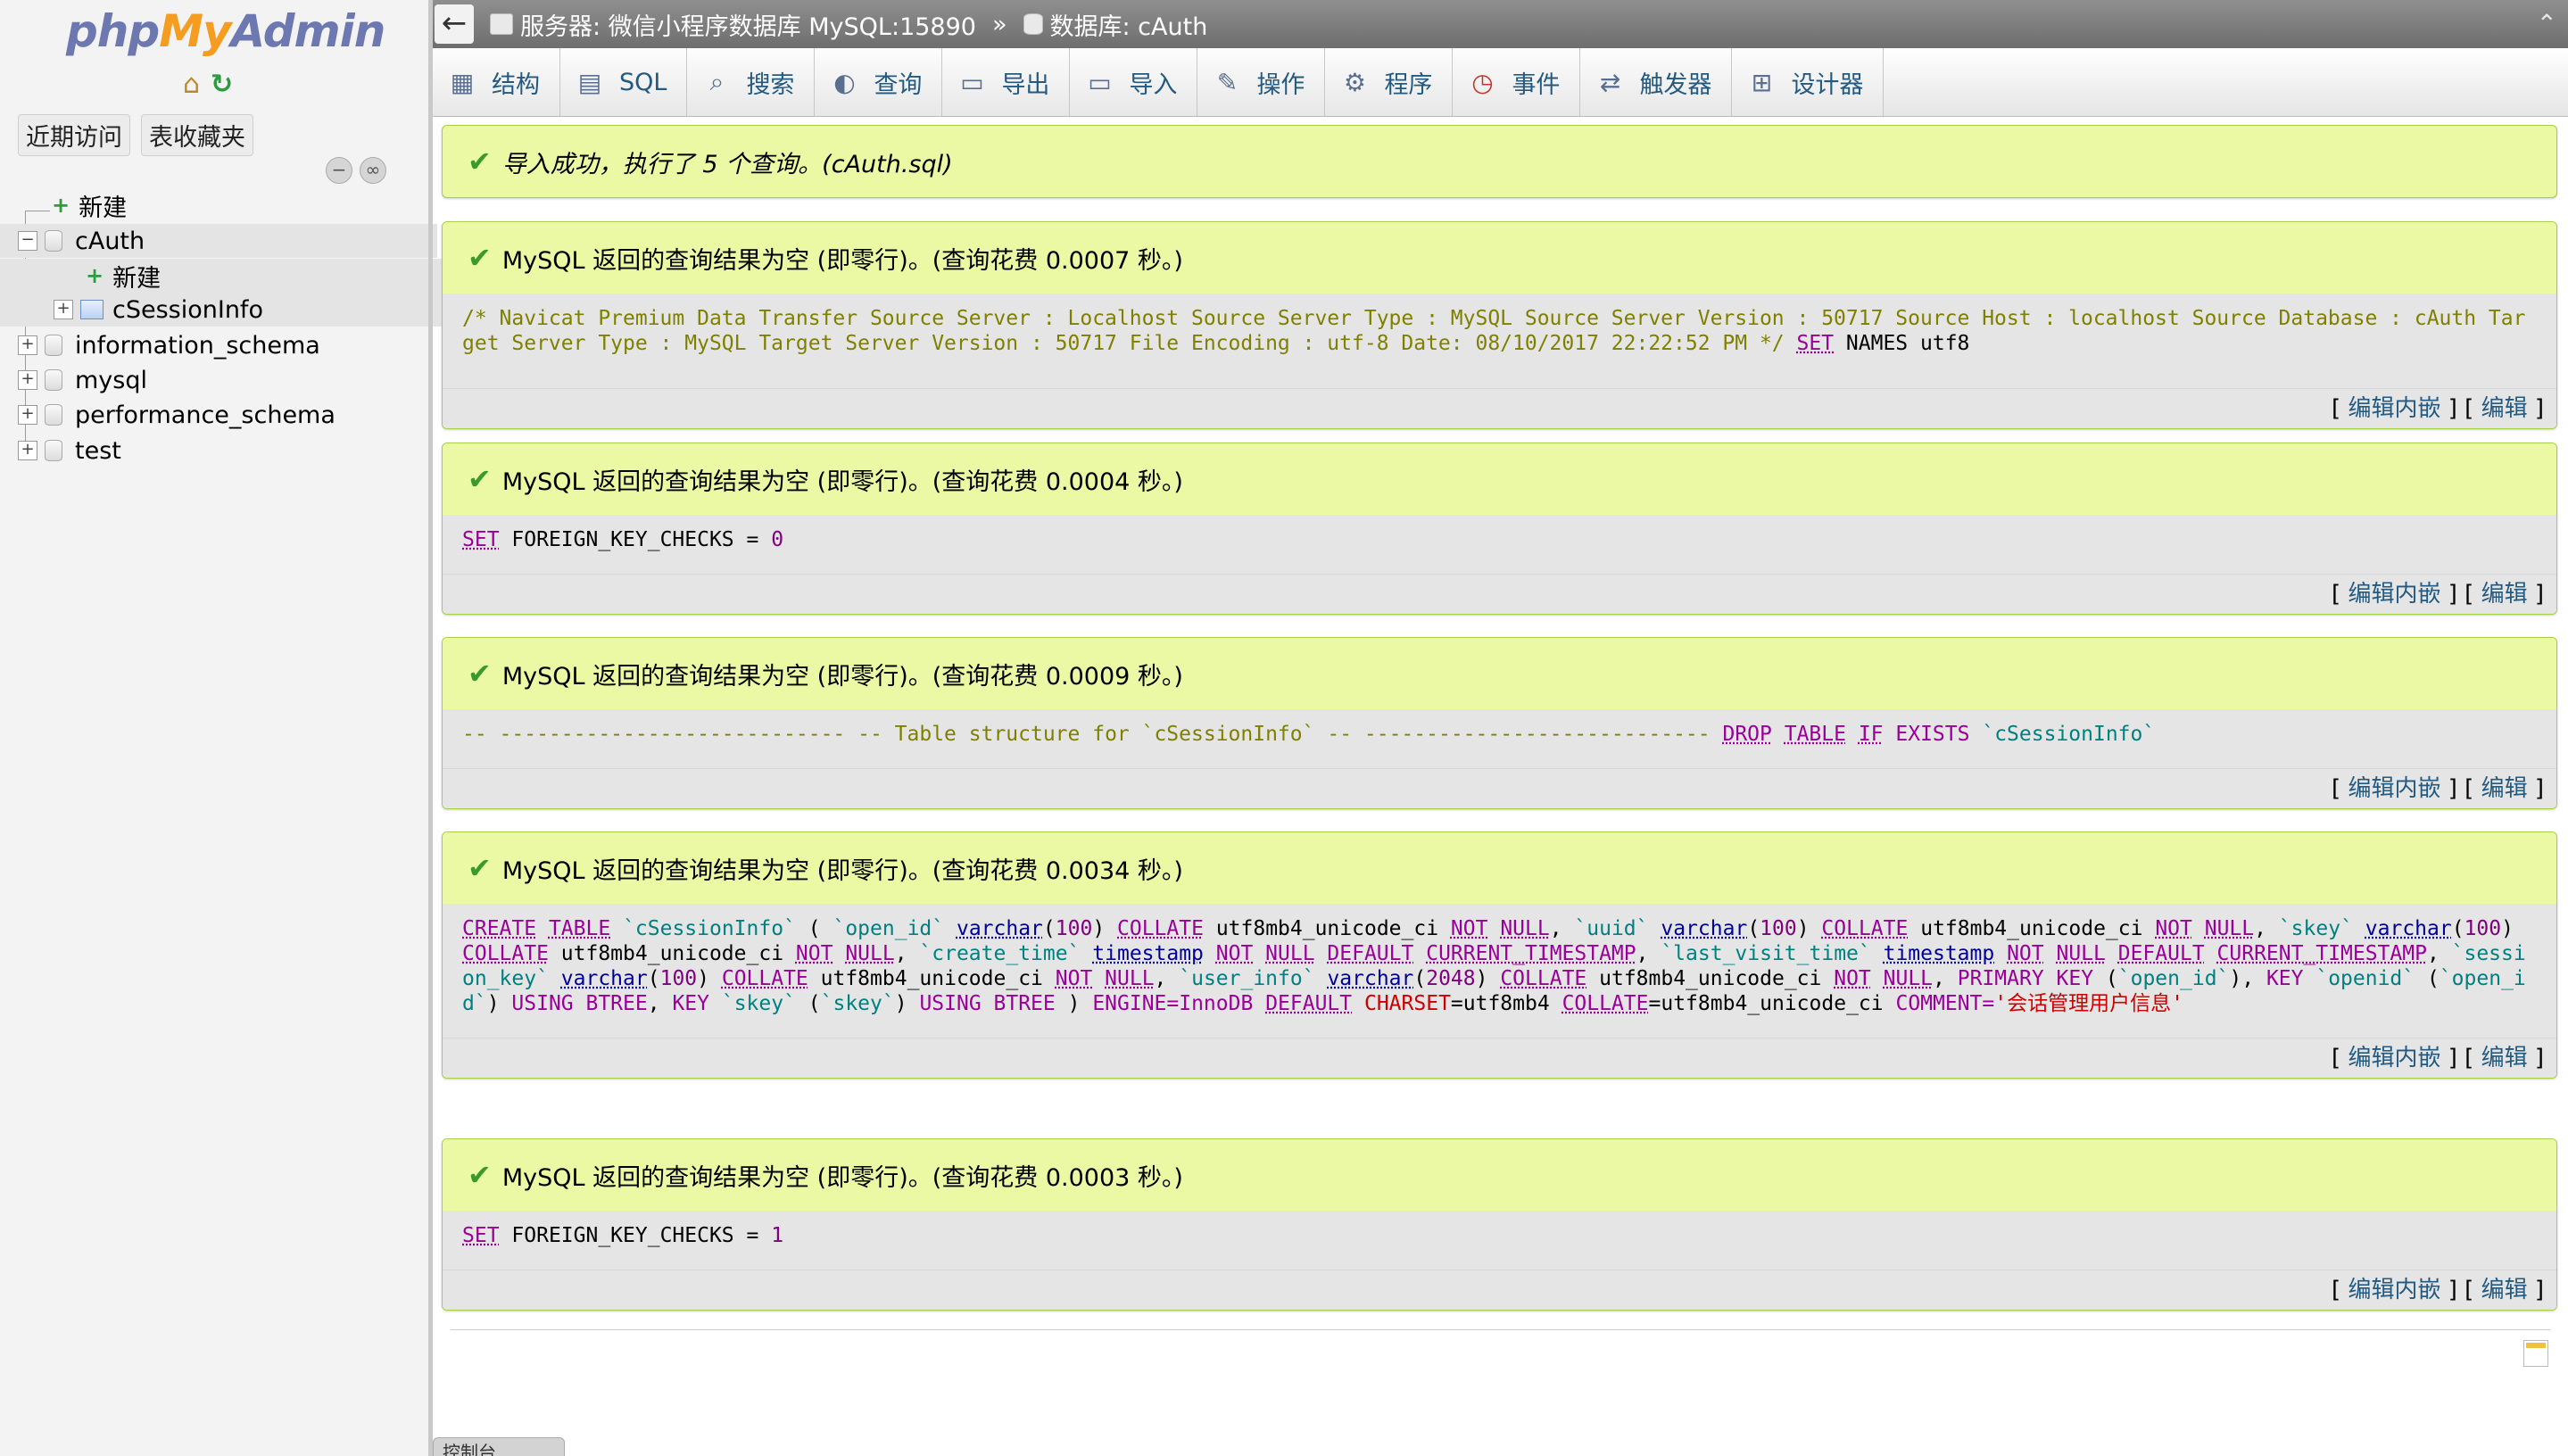  Describe the element at coordinates (1261, 82) in the screenshot. I see `tab-operations: ✎ 操作` at that location.